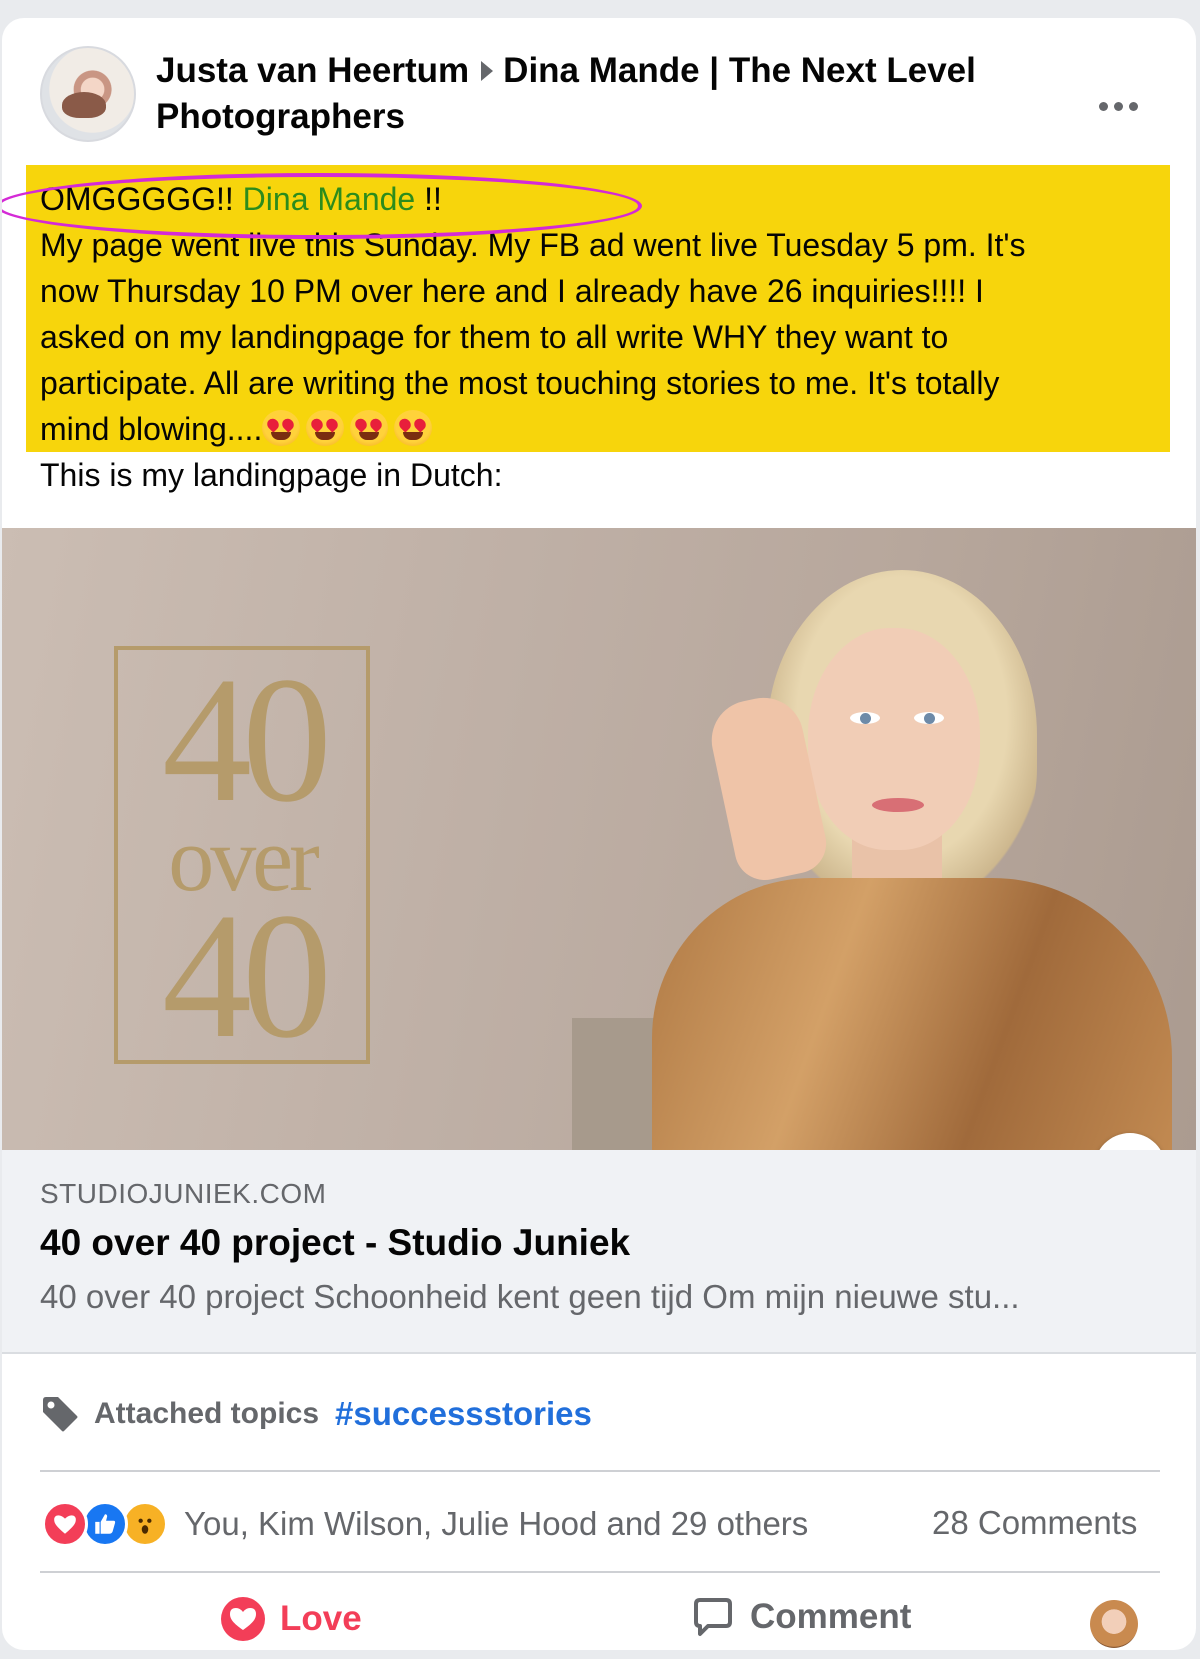 This screenshot has height=1659, width=1200. I want to click on annotation-circle, so click(322, 206).